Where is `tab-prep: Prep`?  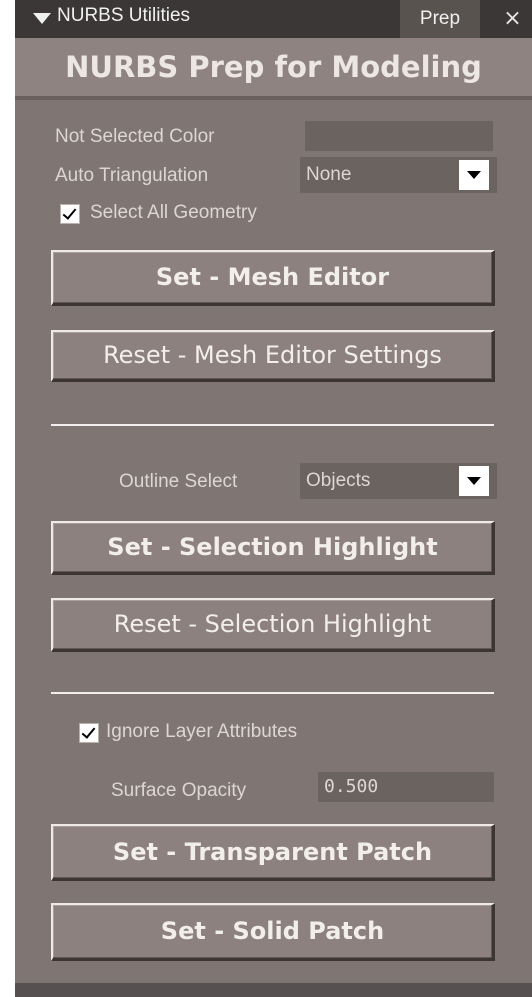
tab-prep: Prep is located at coordinates (440, 19).